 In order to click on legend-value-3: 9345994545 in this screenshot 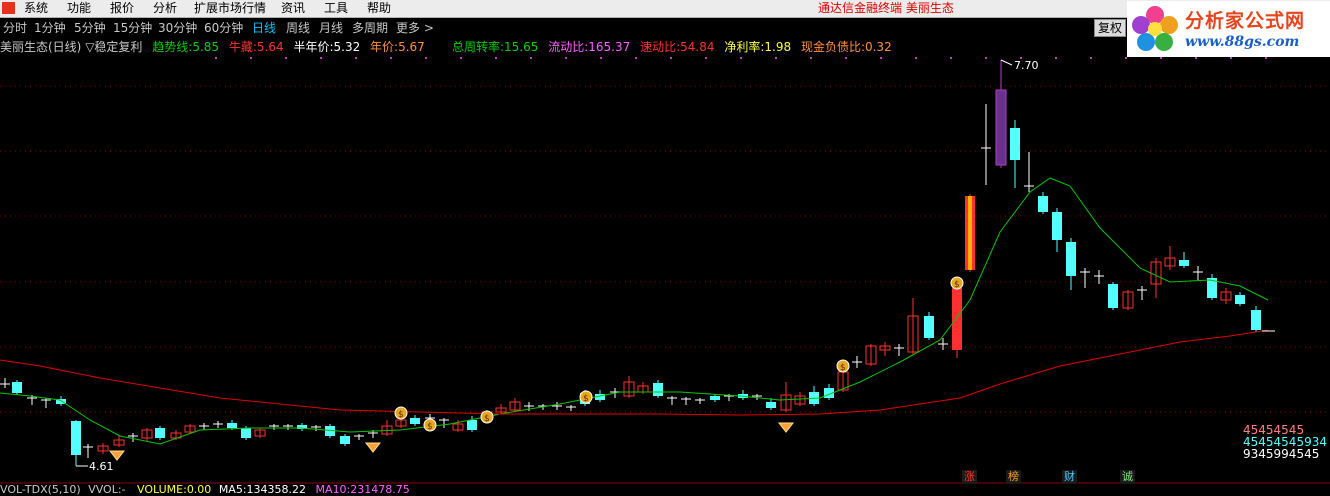, I will do `click(1281, 454)`.